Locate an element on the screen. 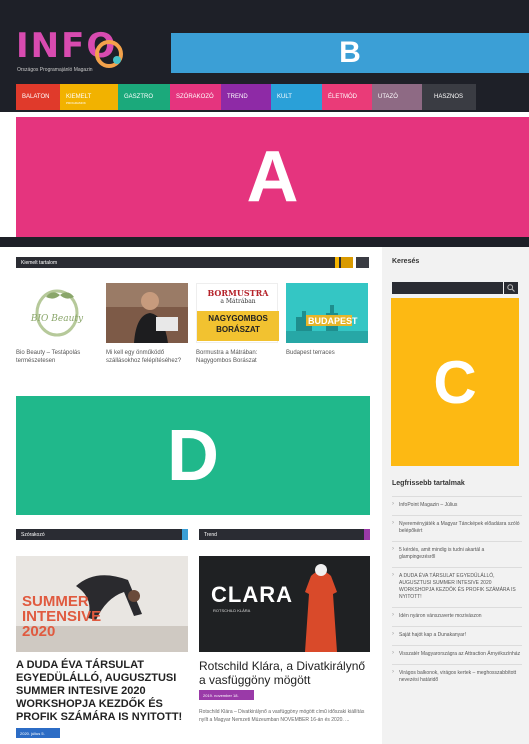 The width and height of the screenshot is (529, 744). nav-item-hasznos: HASZNOS is located at coordinates (449, 97).